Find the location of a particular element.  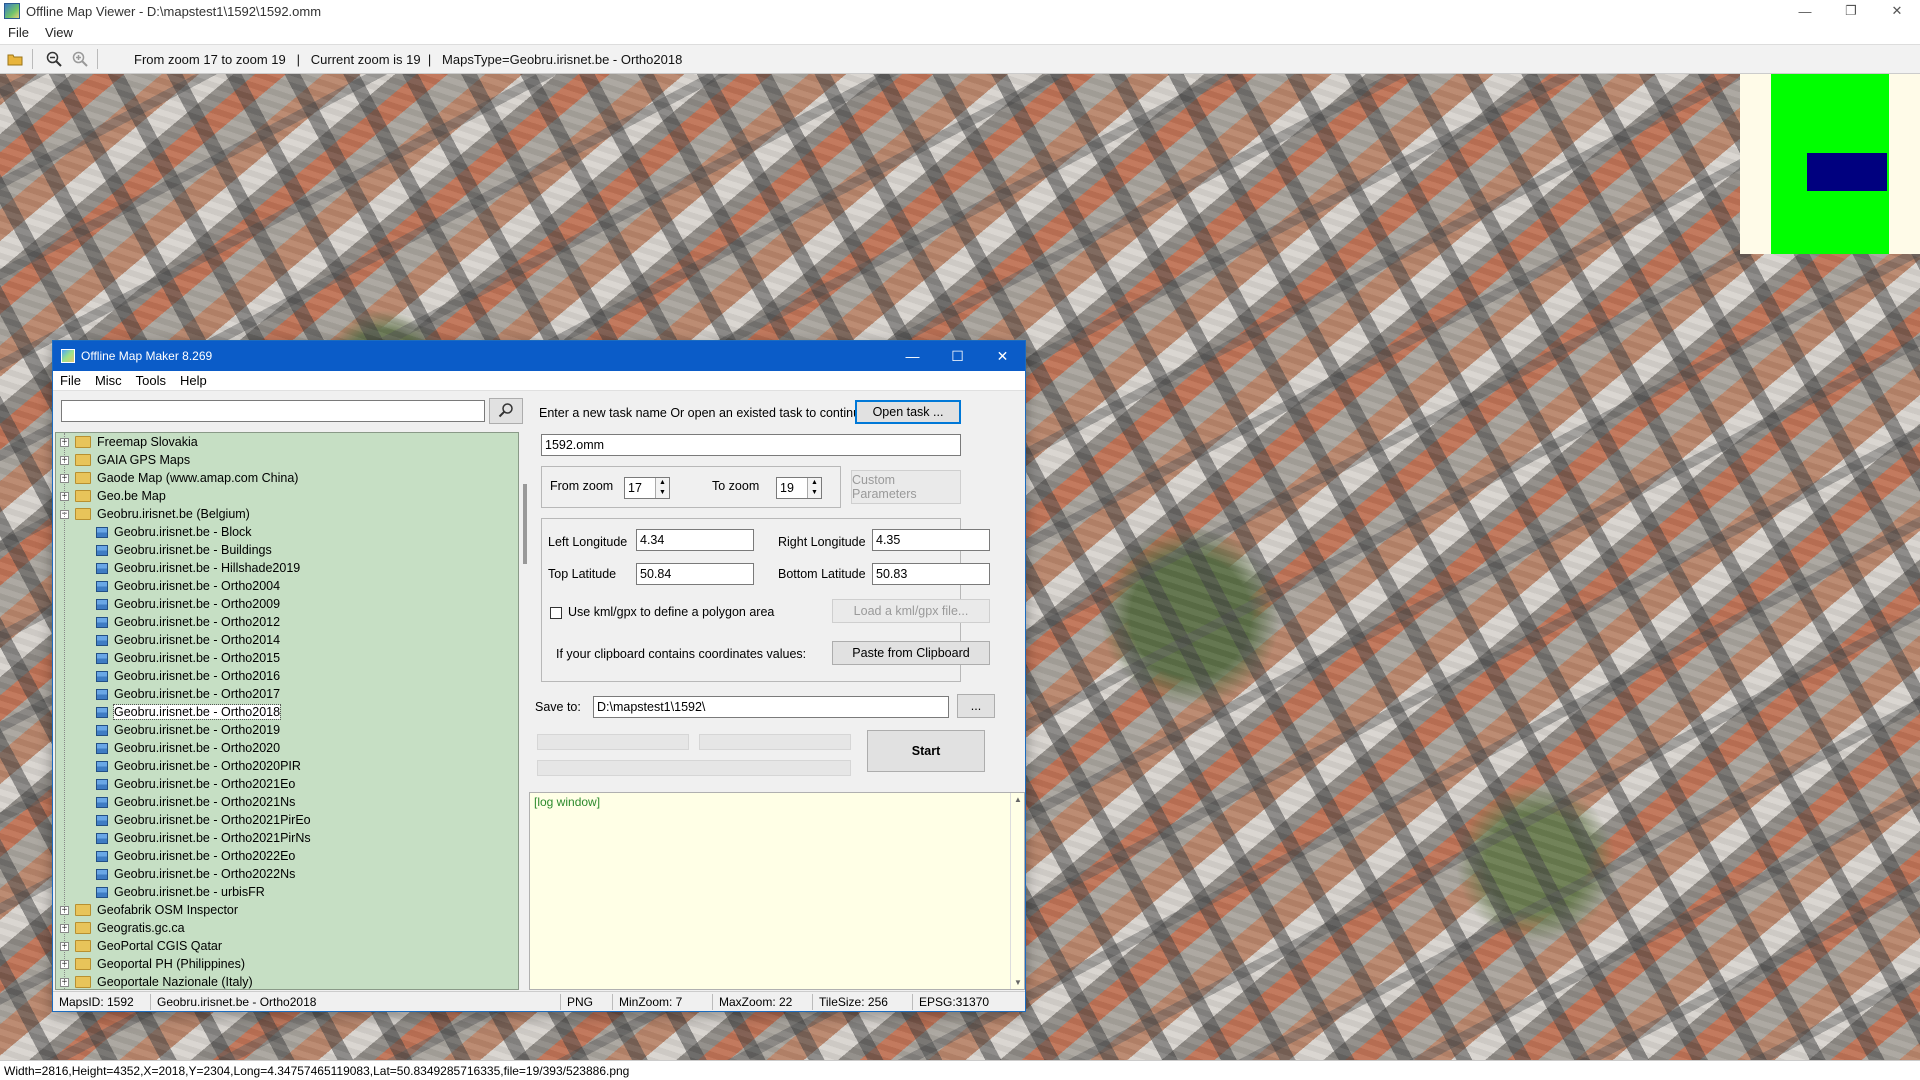

tree-map-item: Geobru.irisnet.be - Ortho2017 is located at coordinates (287, 694).